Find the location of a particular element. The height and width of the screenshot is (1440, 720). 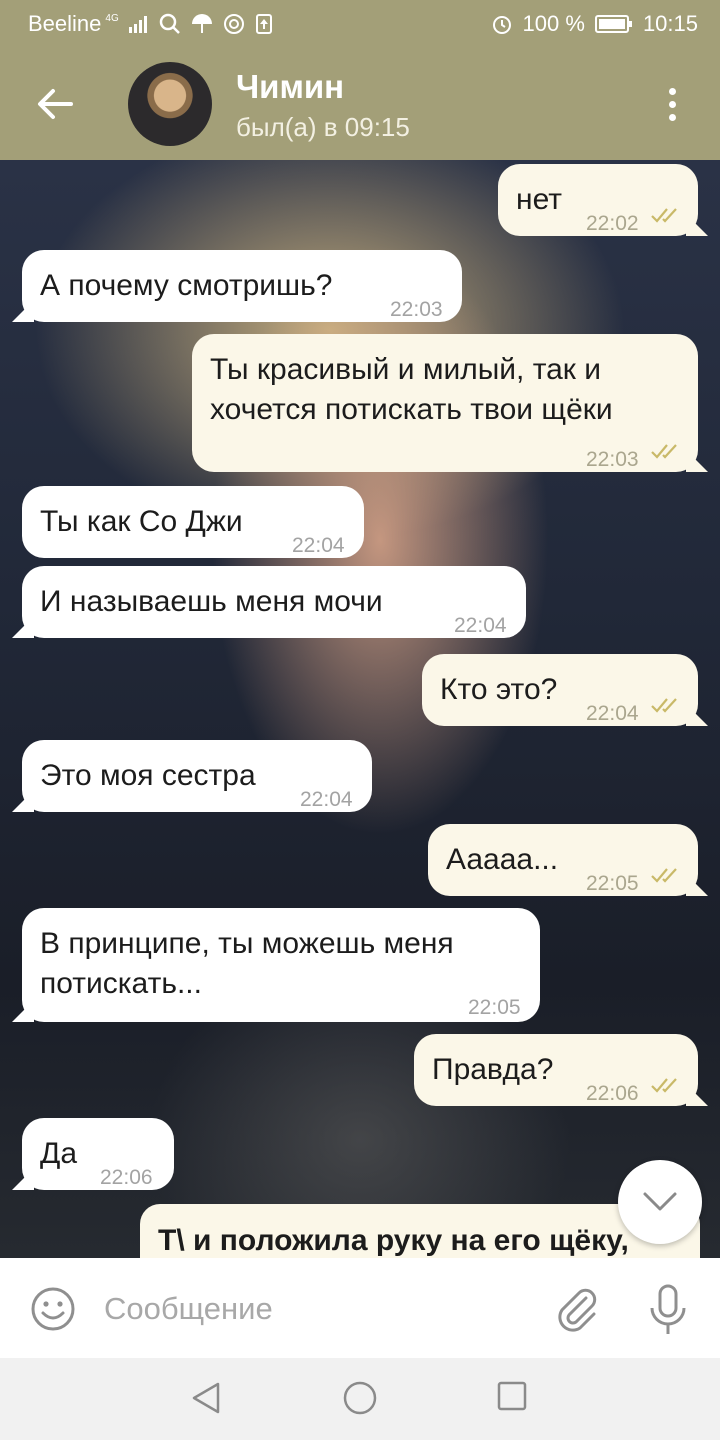

message-outgoing: нет 22:02 is located at coordinates (598, 200).